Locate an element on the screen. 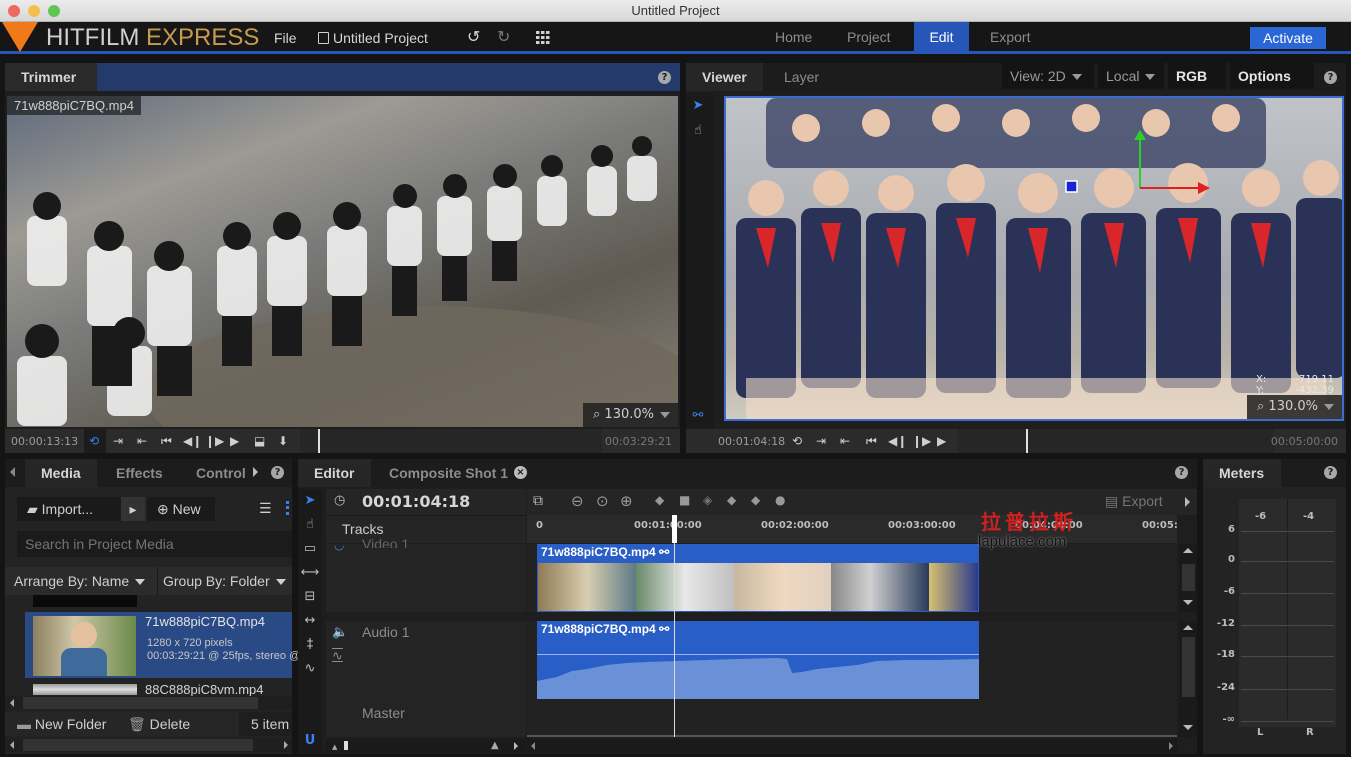 The image size is (1351, 757). zoom-out-icon: ▲ is located at coordinates (334, 747).